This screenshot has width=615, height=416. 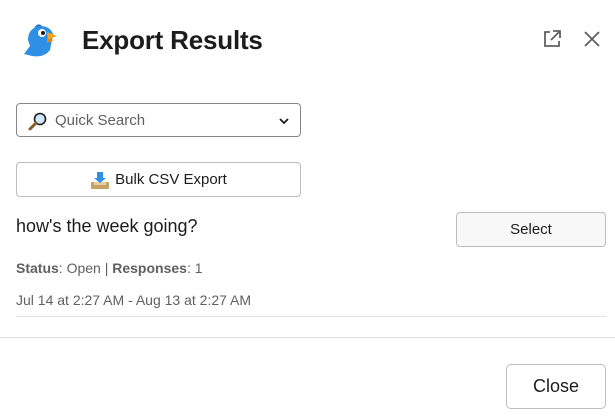 I want to click on close-icon, so click(x=592, y=39).